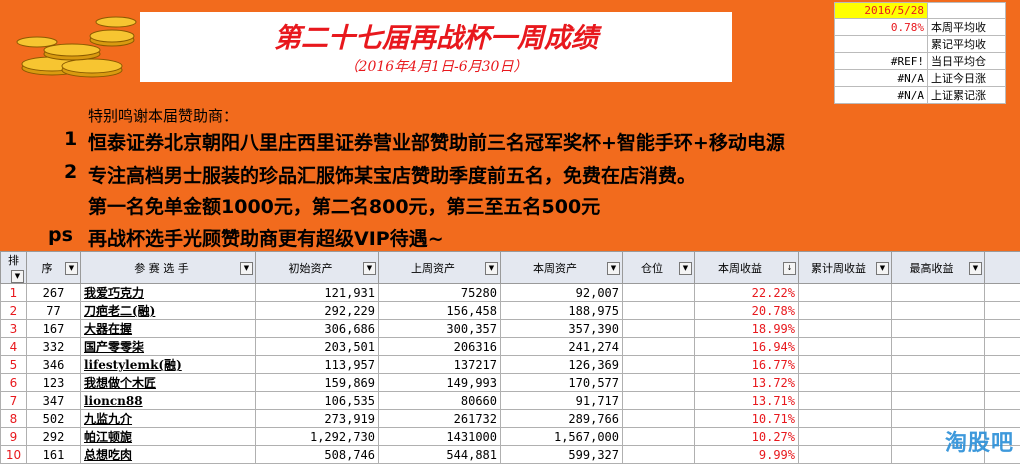 Image resolution: width=1020 pixels, height=464 pixels. I want to click on rank-cell: 7, so click(14, 401).